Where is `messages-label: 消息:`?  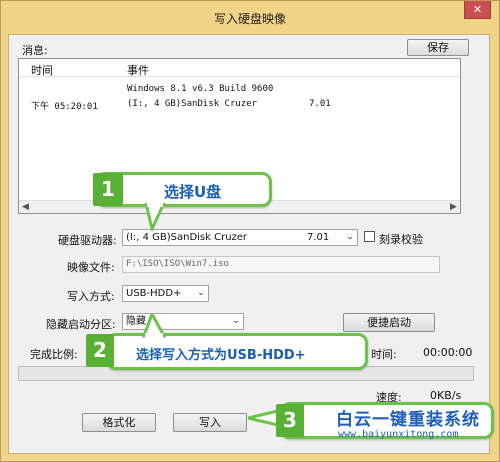
messages-label: 消息: is located at coordinates (35, 50).